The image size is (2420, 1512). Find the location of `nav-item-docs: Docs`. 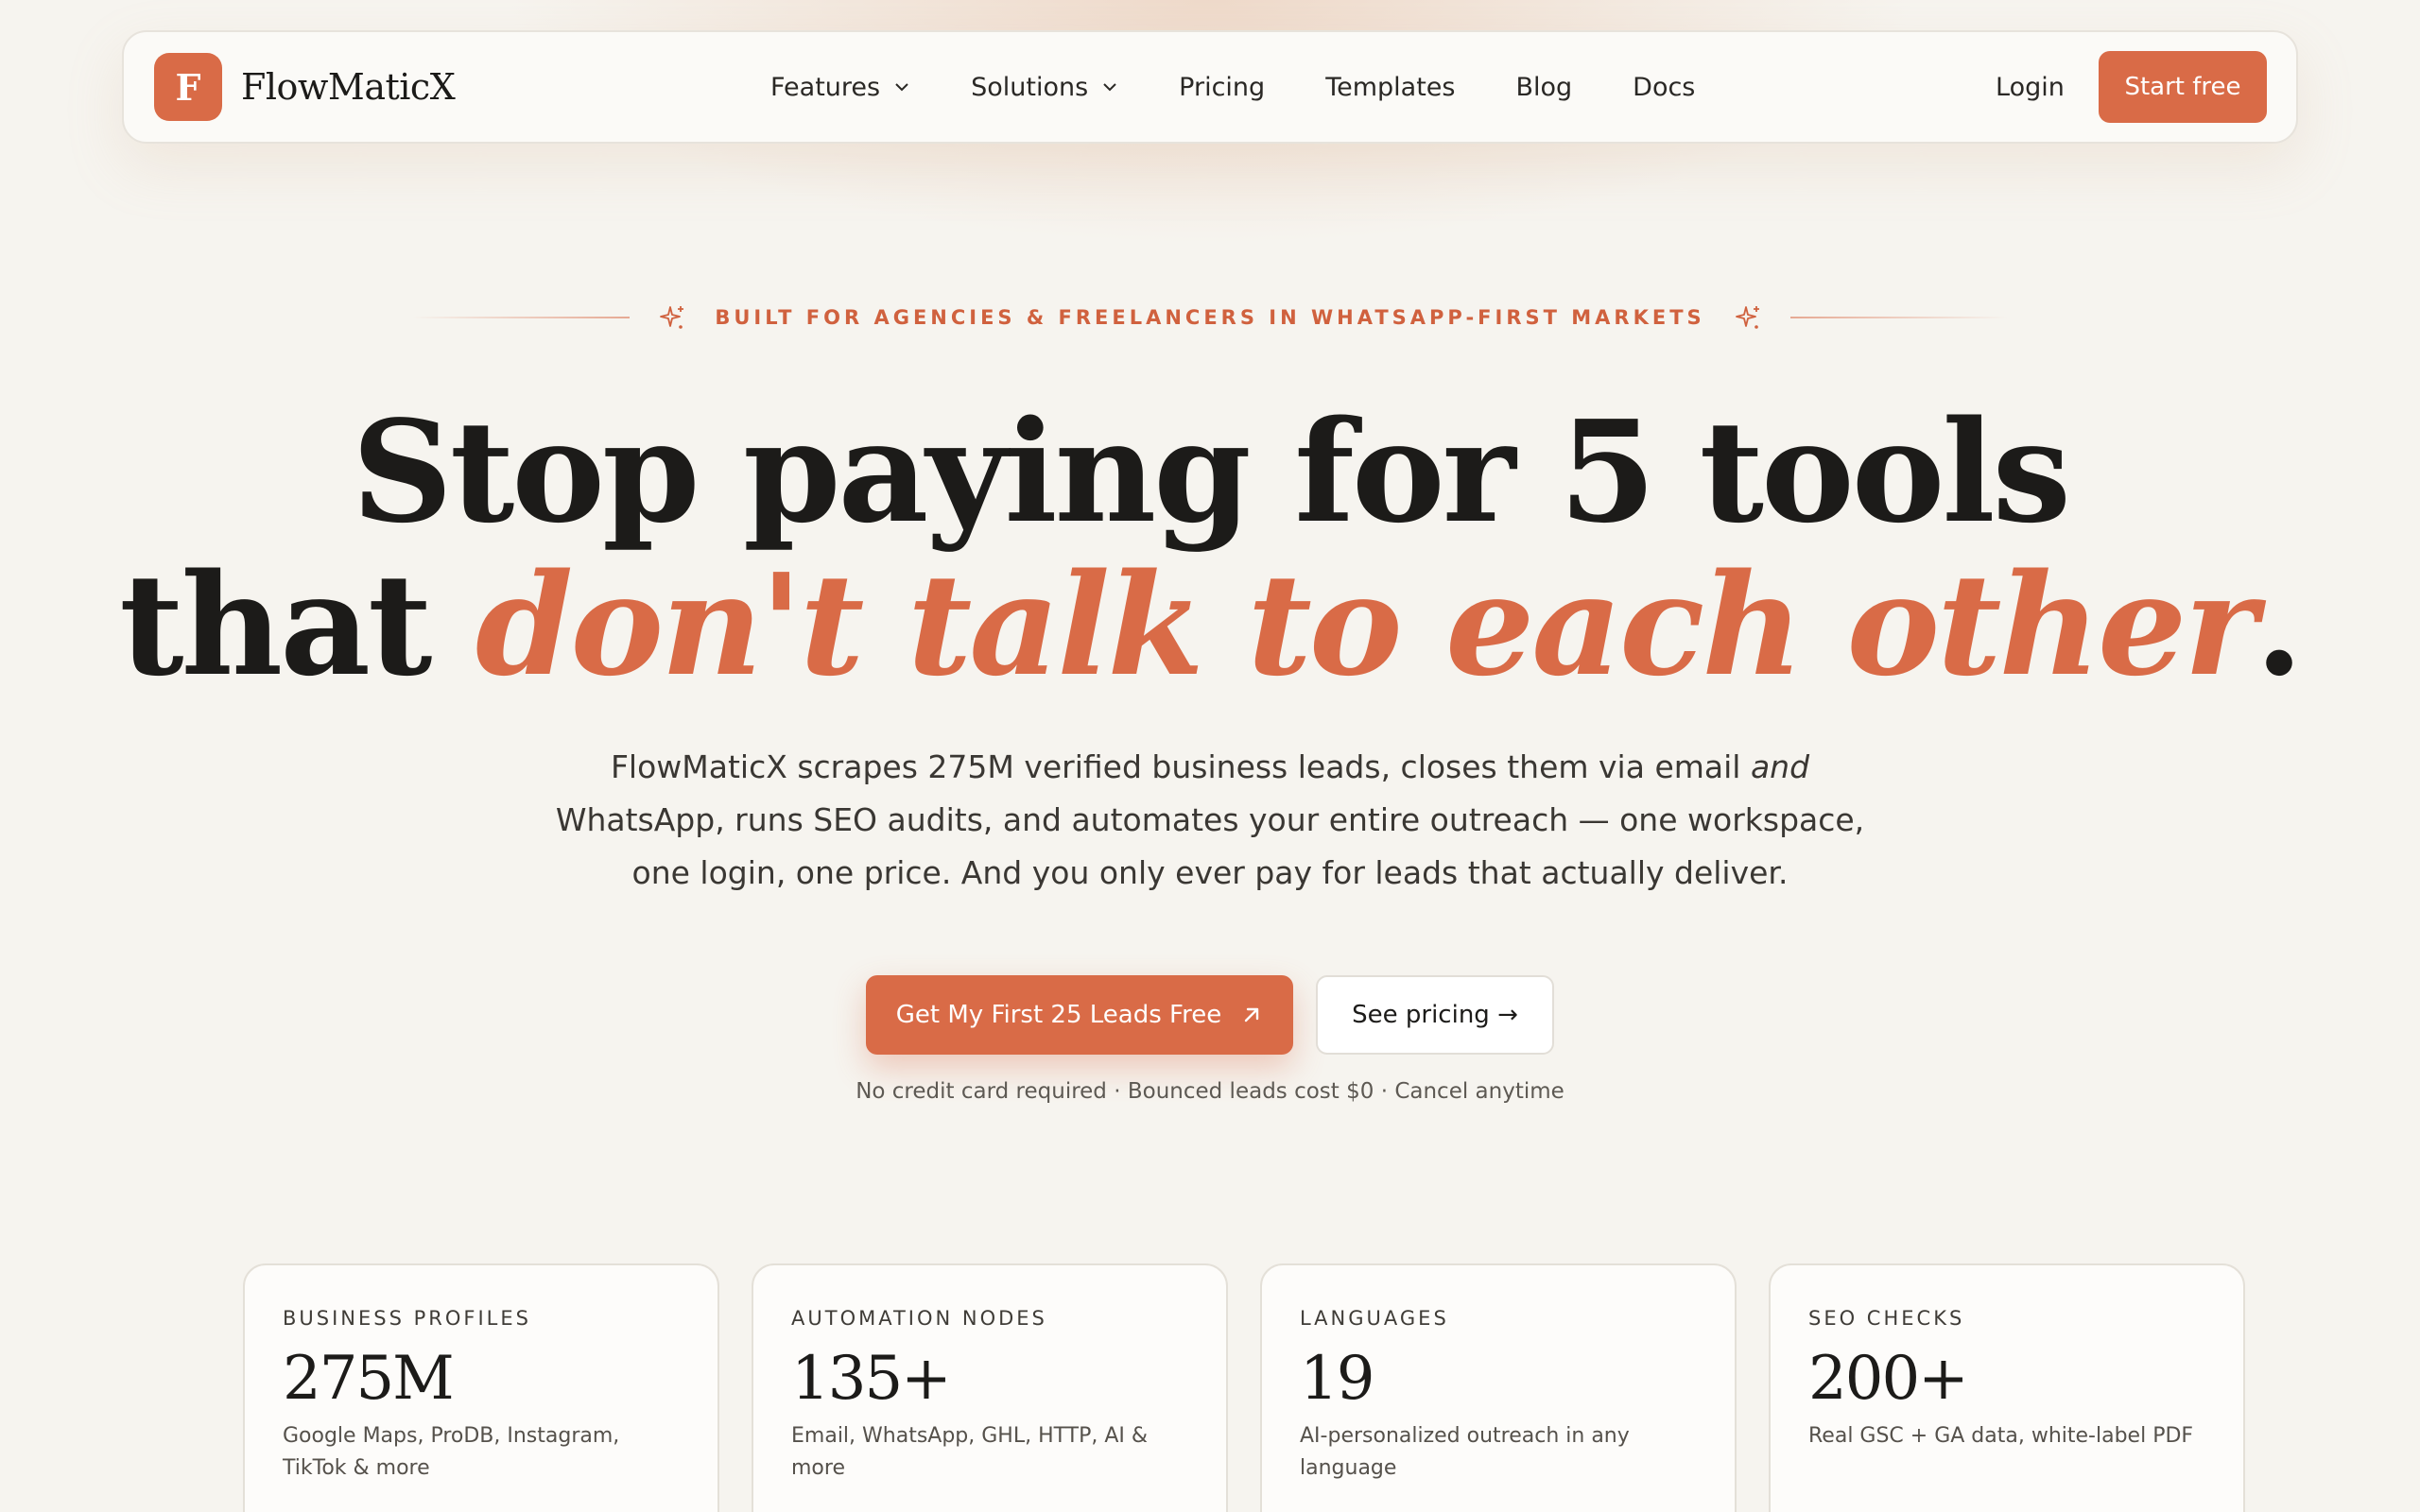

nav-item-docs: Docs is located at coordinates (1664, 87).